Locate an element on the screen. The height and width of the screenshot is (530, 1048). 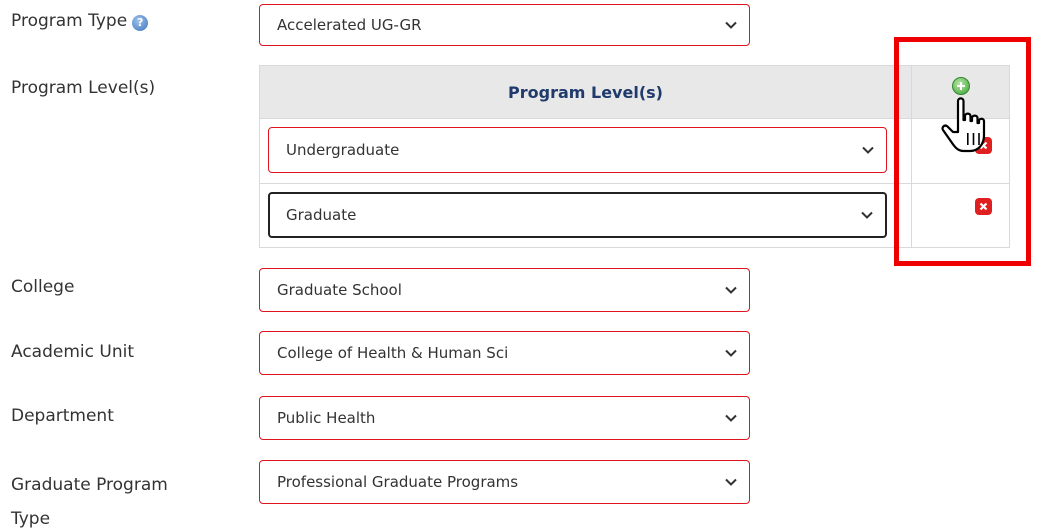
program-level-value-2: Graduate is located at coordinates (321, 215).